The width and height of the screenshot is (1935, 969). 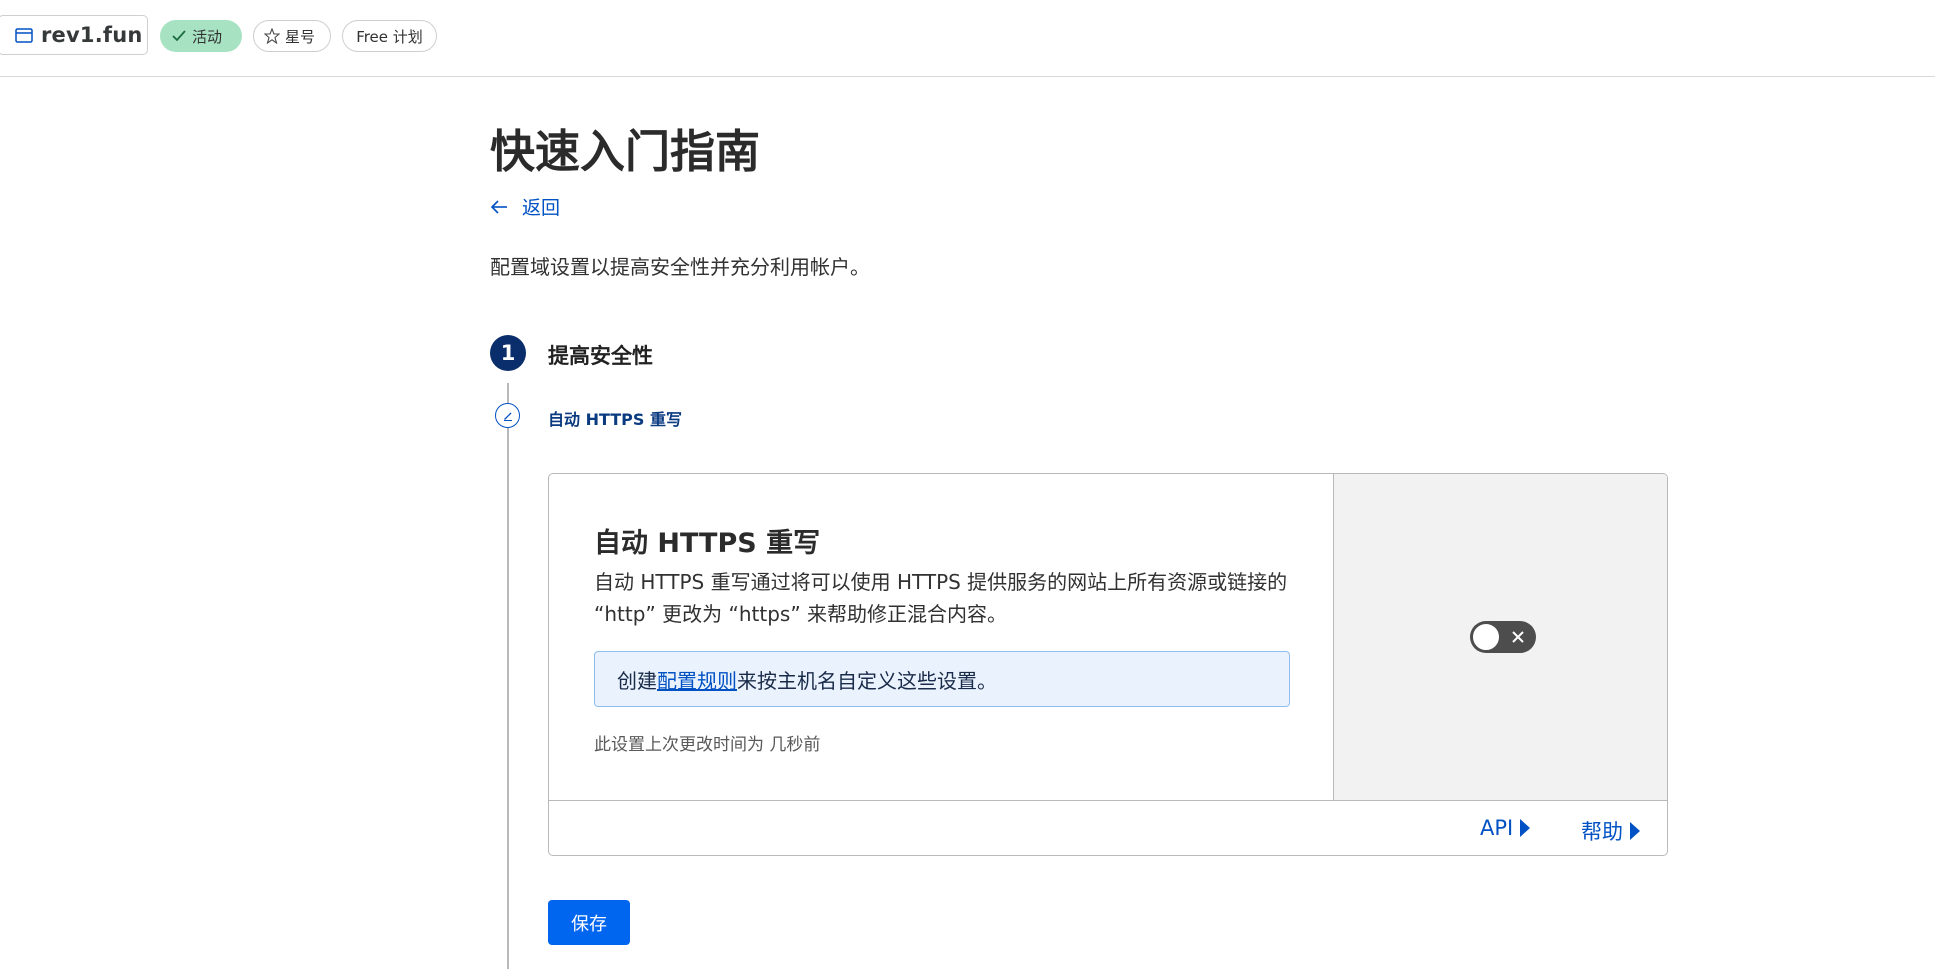 What do you see at coordinates (1497, 828) in the screenshot?
I see `api-label: API` at bounding box center [1497, 828].